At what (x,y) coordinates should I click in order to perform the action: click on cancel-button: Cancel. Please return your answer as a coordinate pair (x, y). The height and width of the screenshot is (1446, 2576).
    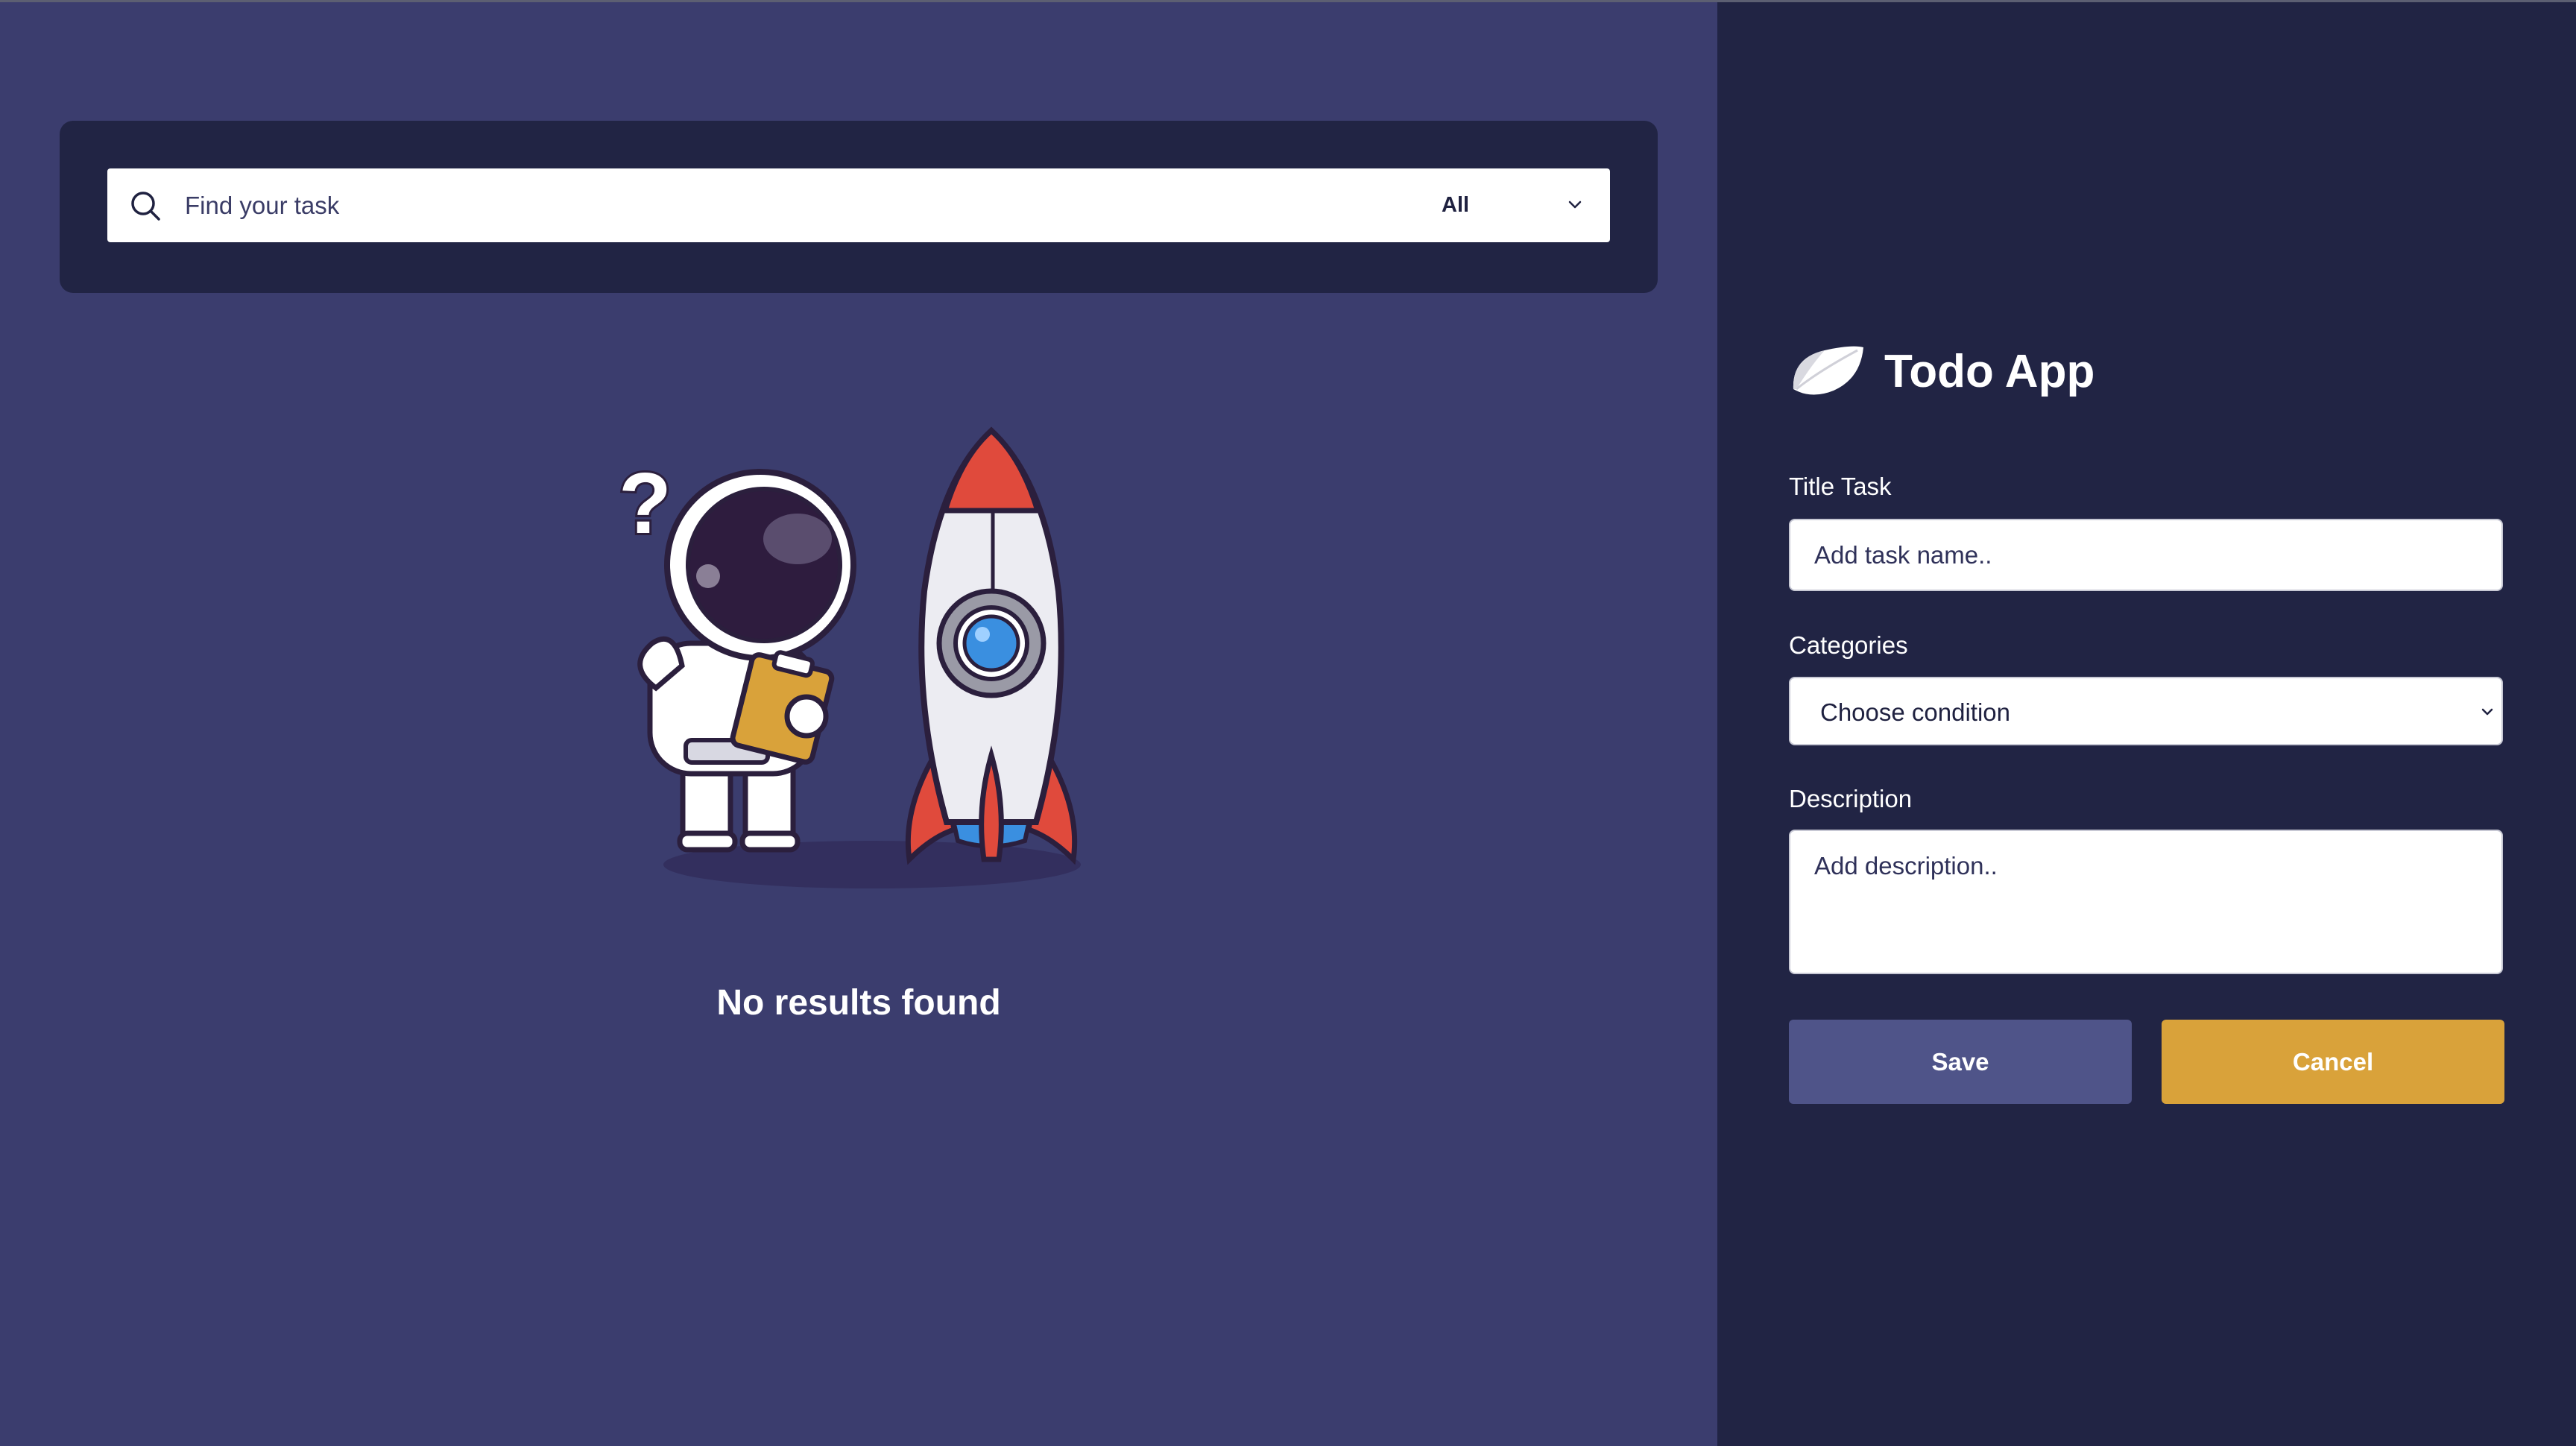
    Looking at the image, I should click on (2333, 1062).